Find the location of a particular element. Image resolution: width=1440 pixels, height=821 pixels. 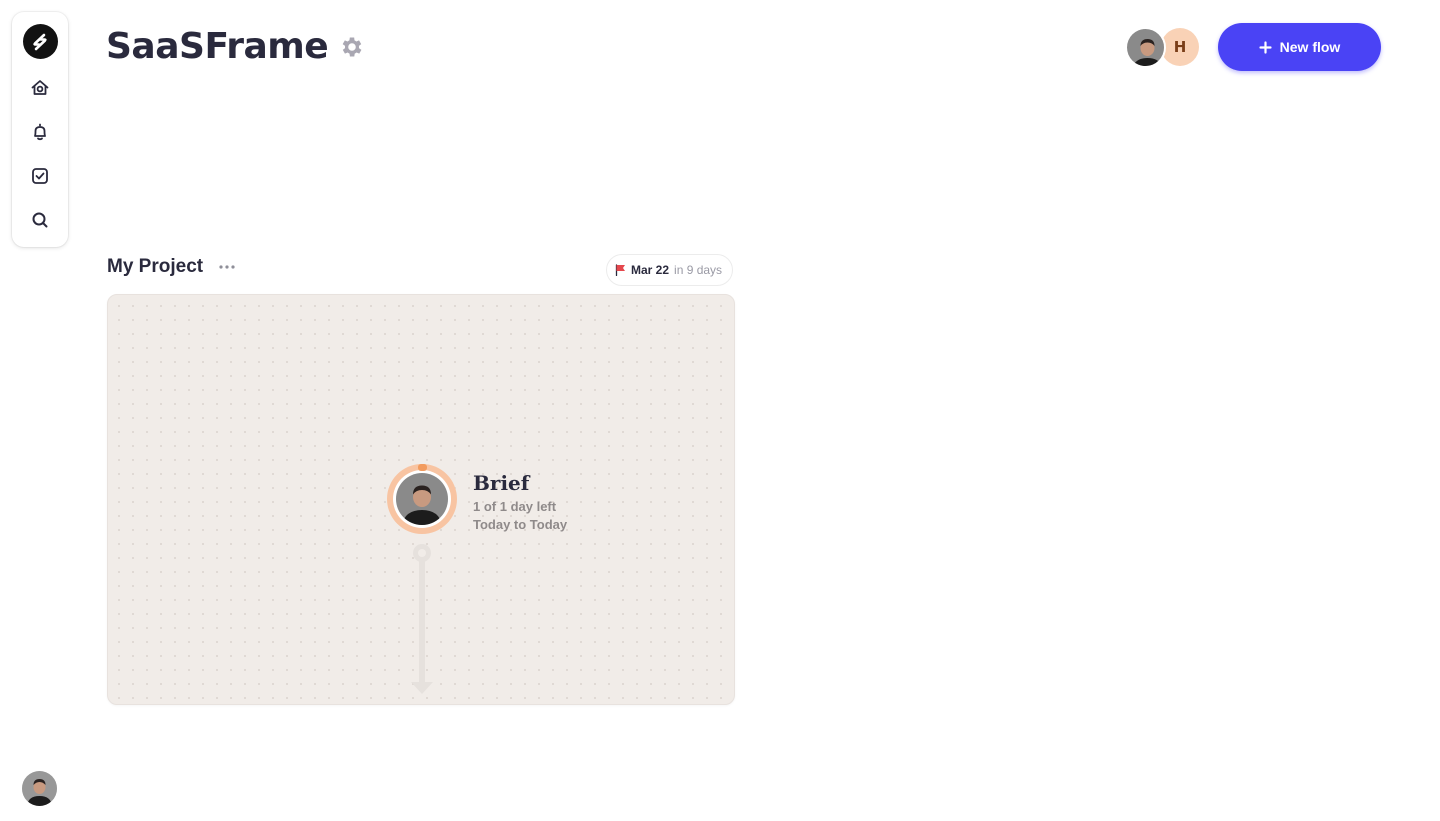

plus-icon is located at coordinates (1265, 47).